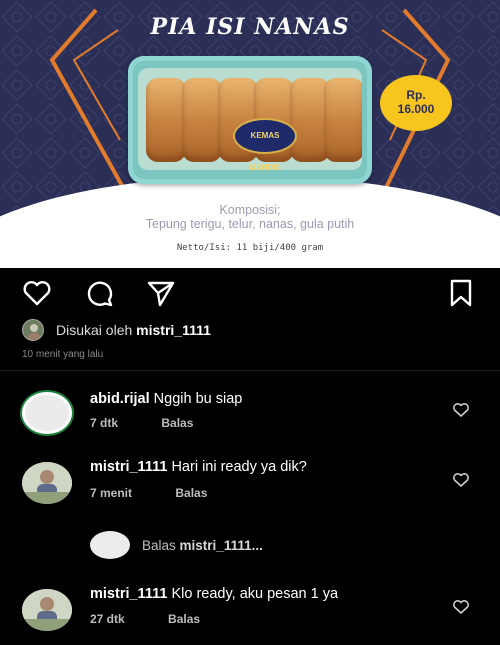 This screenshot has height=645, width=500. Describe the element at coordinates (159, 545) in the screenshot. I see `reply-prefix: Balas` at that location.